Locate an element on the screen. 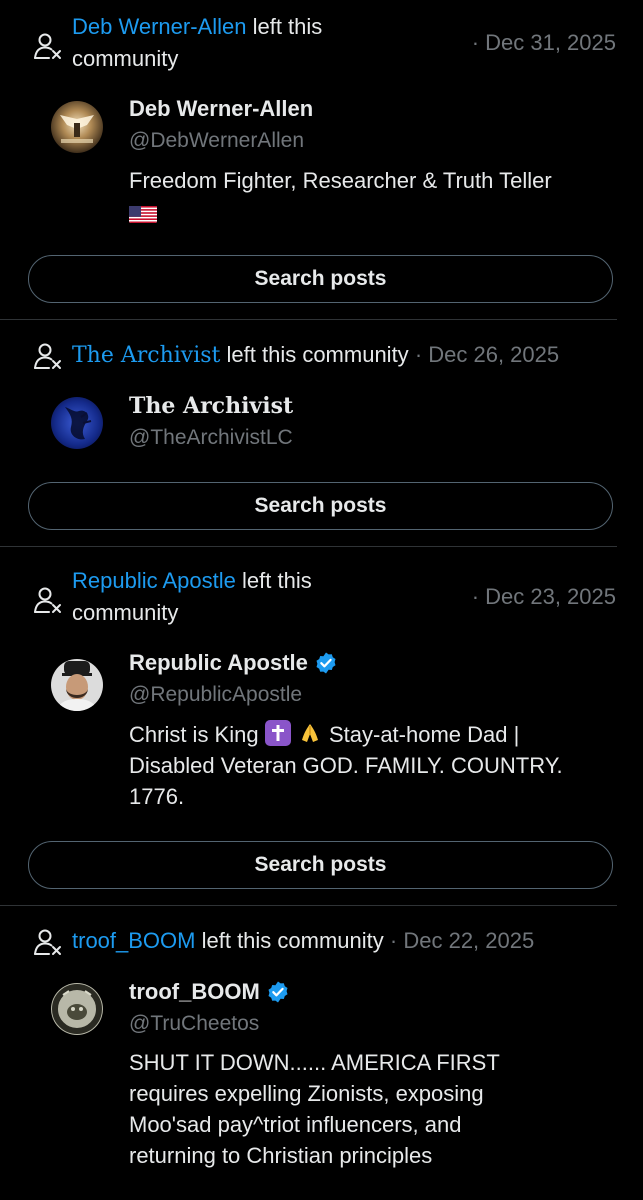 This screenshot has width=643, height=1200. handle: @TruCheetos is located at coordinates (194, 1024).